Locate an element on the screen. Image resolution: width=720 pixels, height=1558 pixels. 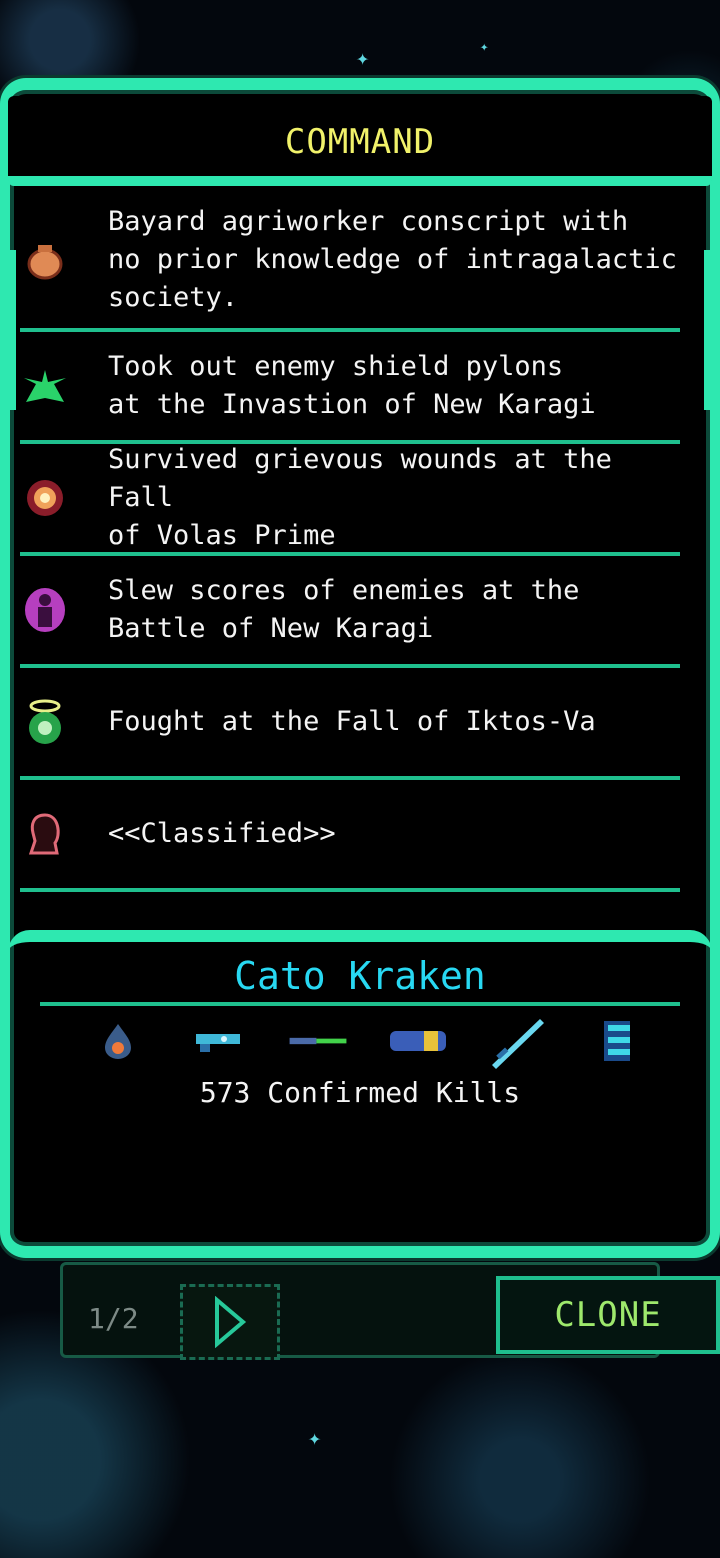
frame-notch-left is located at coordinates (8, 330).